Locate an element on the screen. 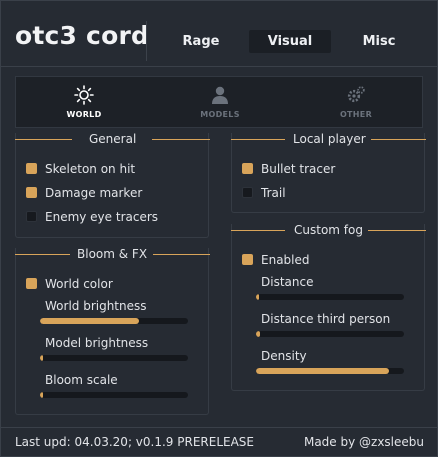 This screenshot has width=438, height=457. checkbox-damage-marker is located at coordinates (31, 192).